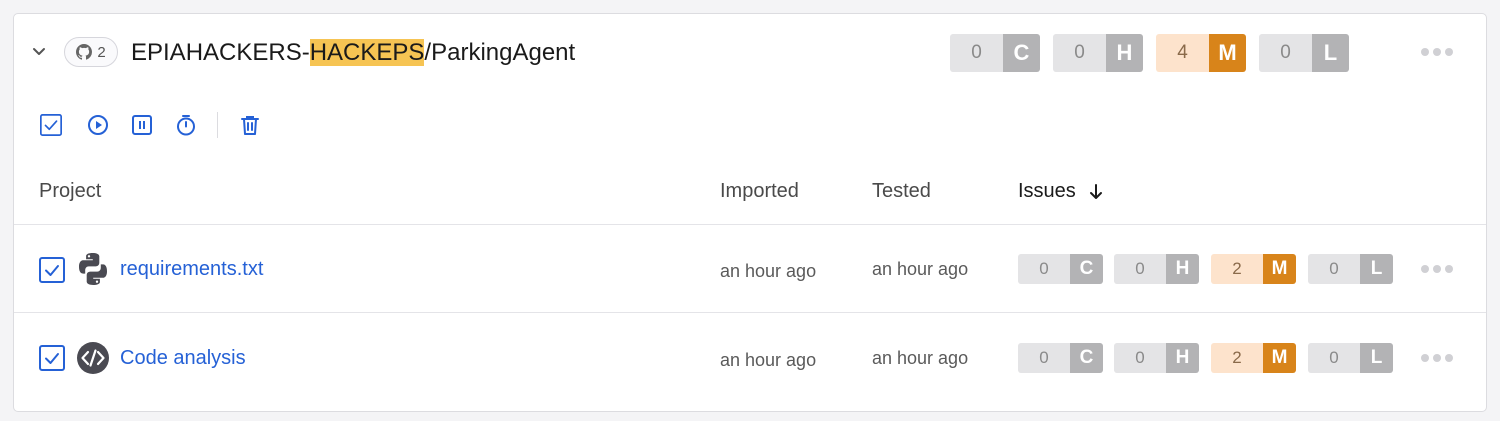 Image resolution: width=1500 pixels, height=421 pixels. What do you see at coordinates (250, 125) in the screenshot?
I see `trash-icon` at bounding box center [250, 125].